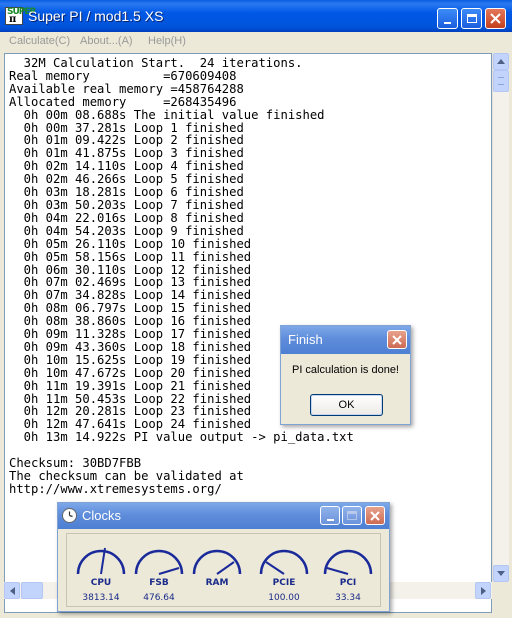  I want to click on menu-calculate: Calculate(C), so click(39, 41).